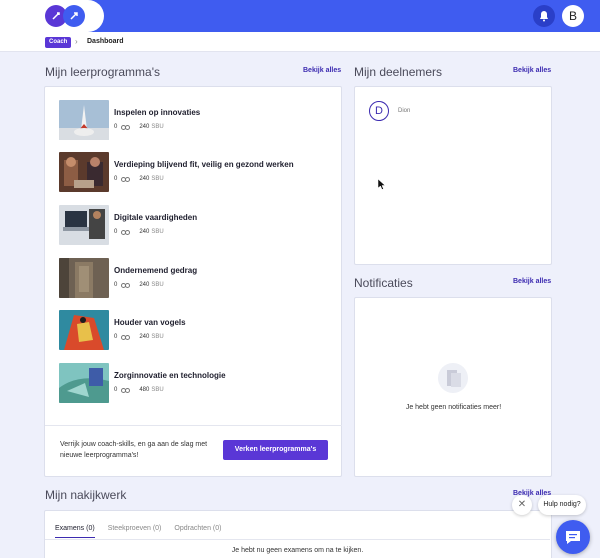 Image resolution: width=600 pixels, height=558 pixels. What do you see at coordinates (199, 383) in the screenshot?
I see `programme-item: Zorginnovatie en technologie 0 480 SBU` at bounding box center [199, 383].